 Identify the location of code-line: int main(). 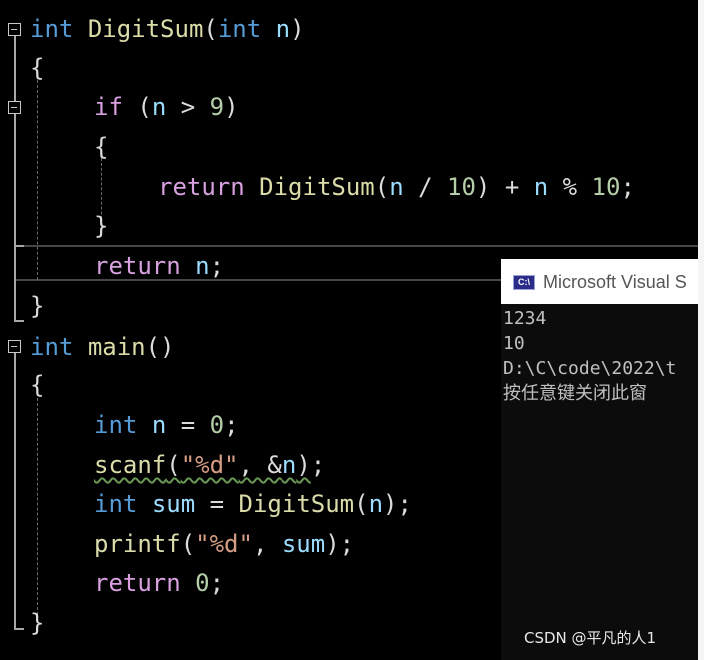
(102, 347).